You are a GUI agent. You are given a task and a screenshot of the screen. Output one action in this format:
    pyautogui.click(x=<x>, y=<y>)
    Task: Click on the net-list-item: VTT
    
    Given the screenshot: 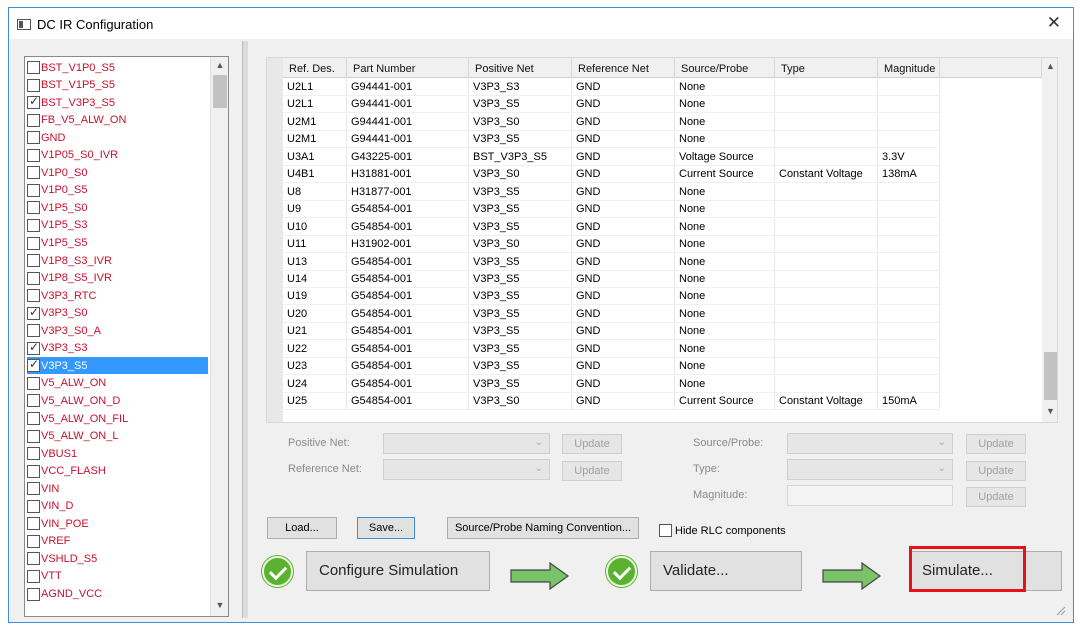 What is the action you would take?
    pyautogui.click(x=117, y=576)
    